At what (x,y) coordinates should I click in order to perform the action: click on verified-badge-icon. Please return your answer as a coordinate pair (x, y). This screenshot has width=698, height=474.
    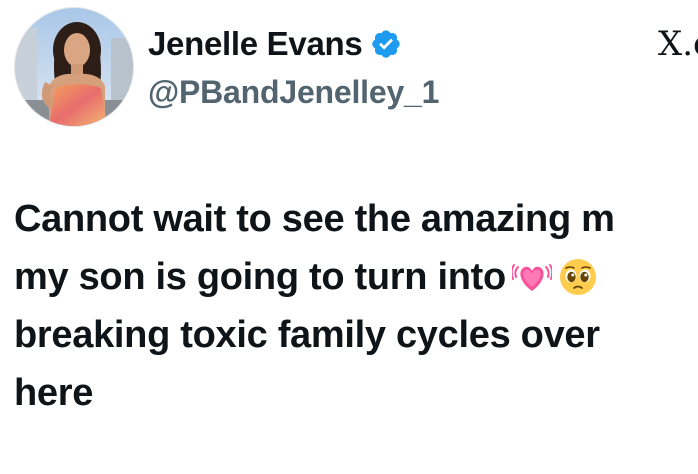
    Looking at the image, I should click on (386, 44).